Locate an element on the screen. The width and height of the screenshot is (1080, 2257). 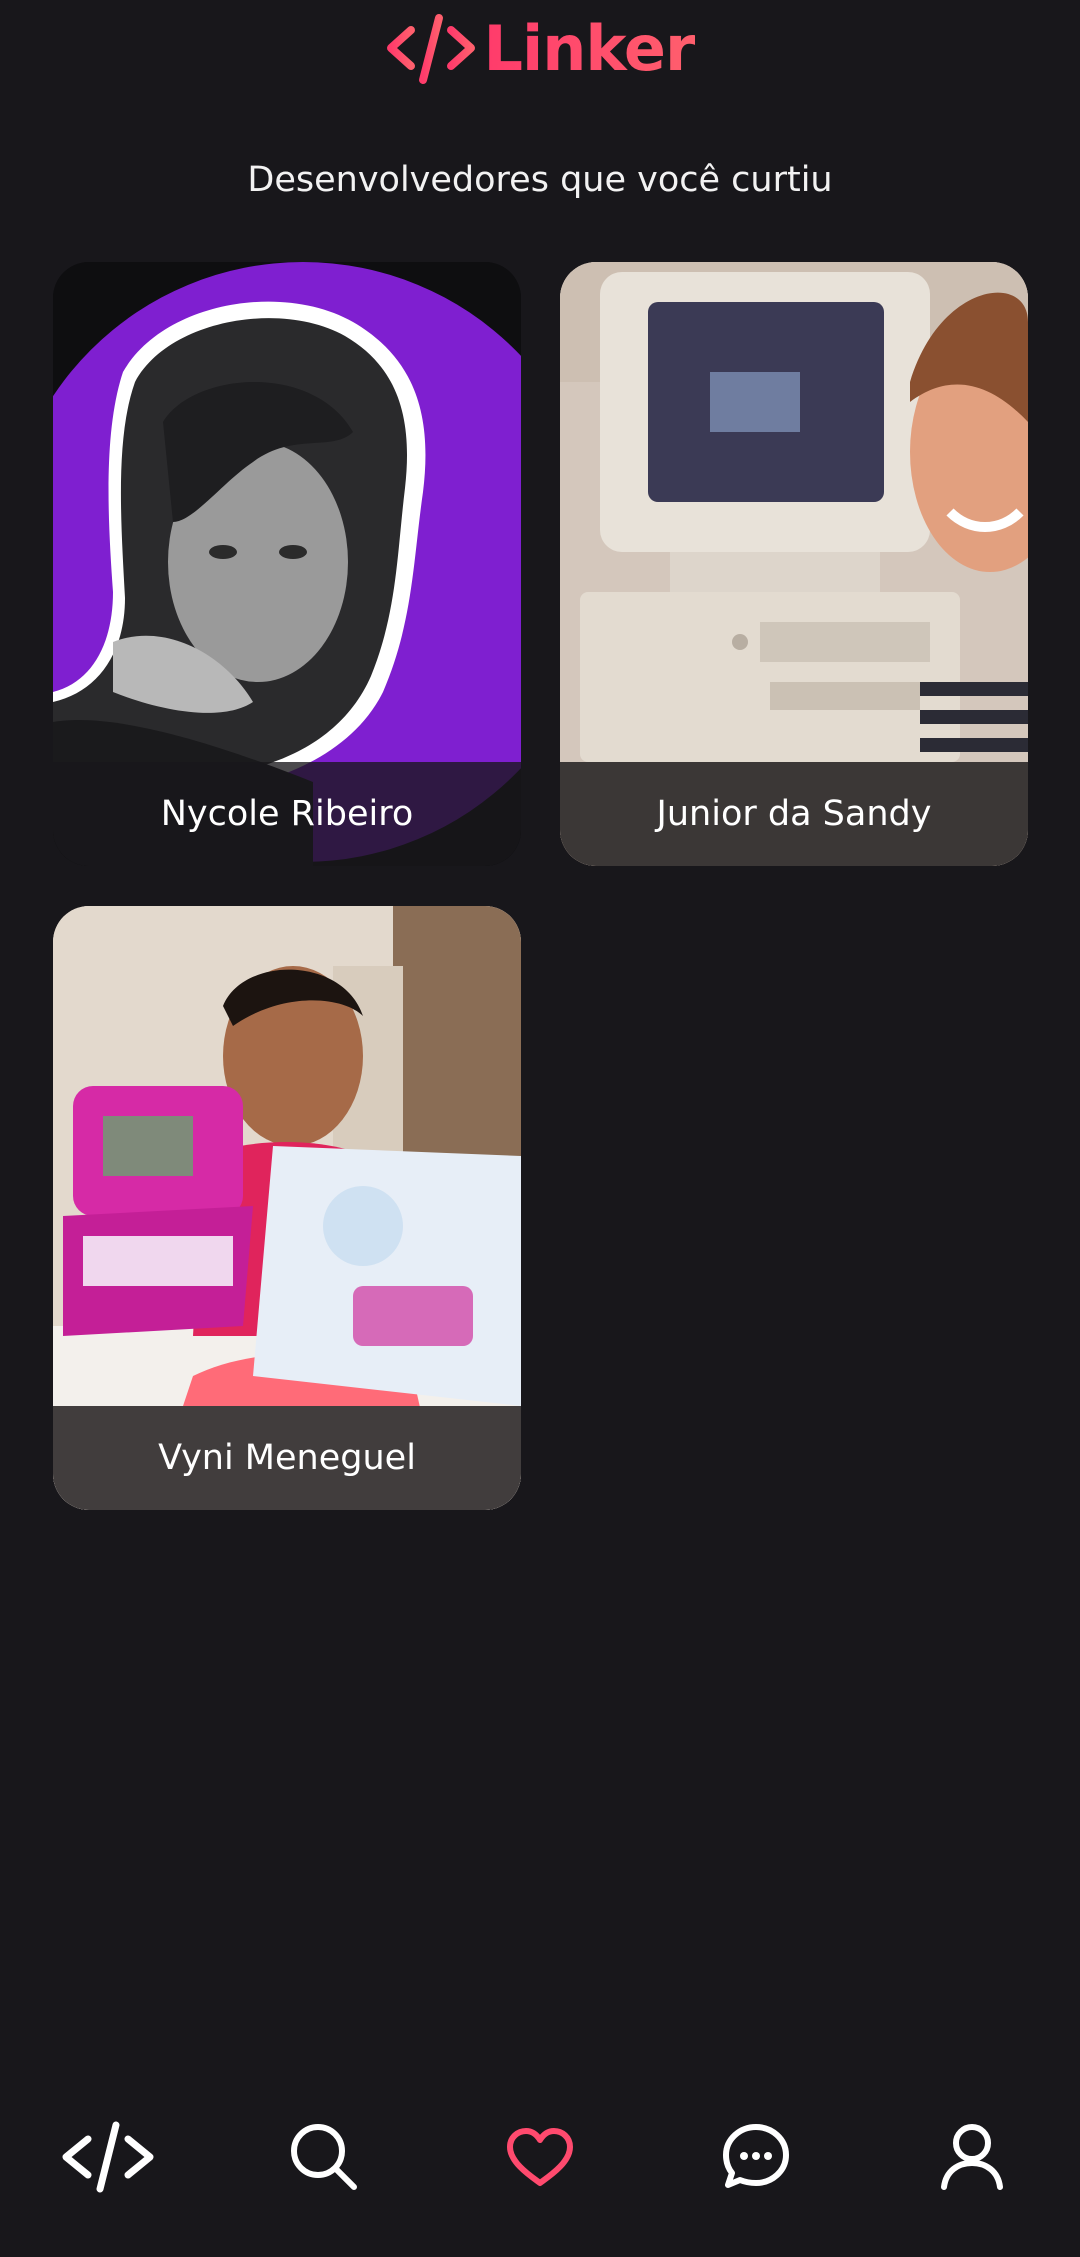
heart-icon is located at coordinates (540, 2157).